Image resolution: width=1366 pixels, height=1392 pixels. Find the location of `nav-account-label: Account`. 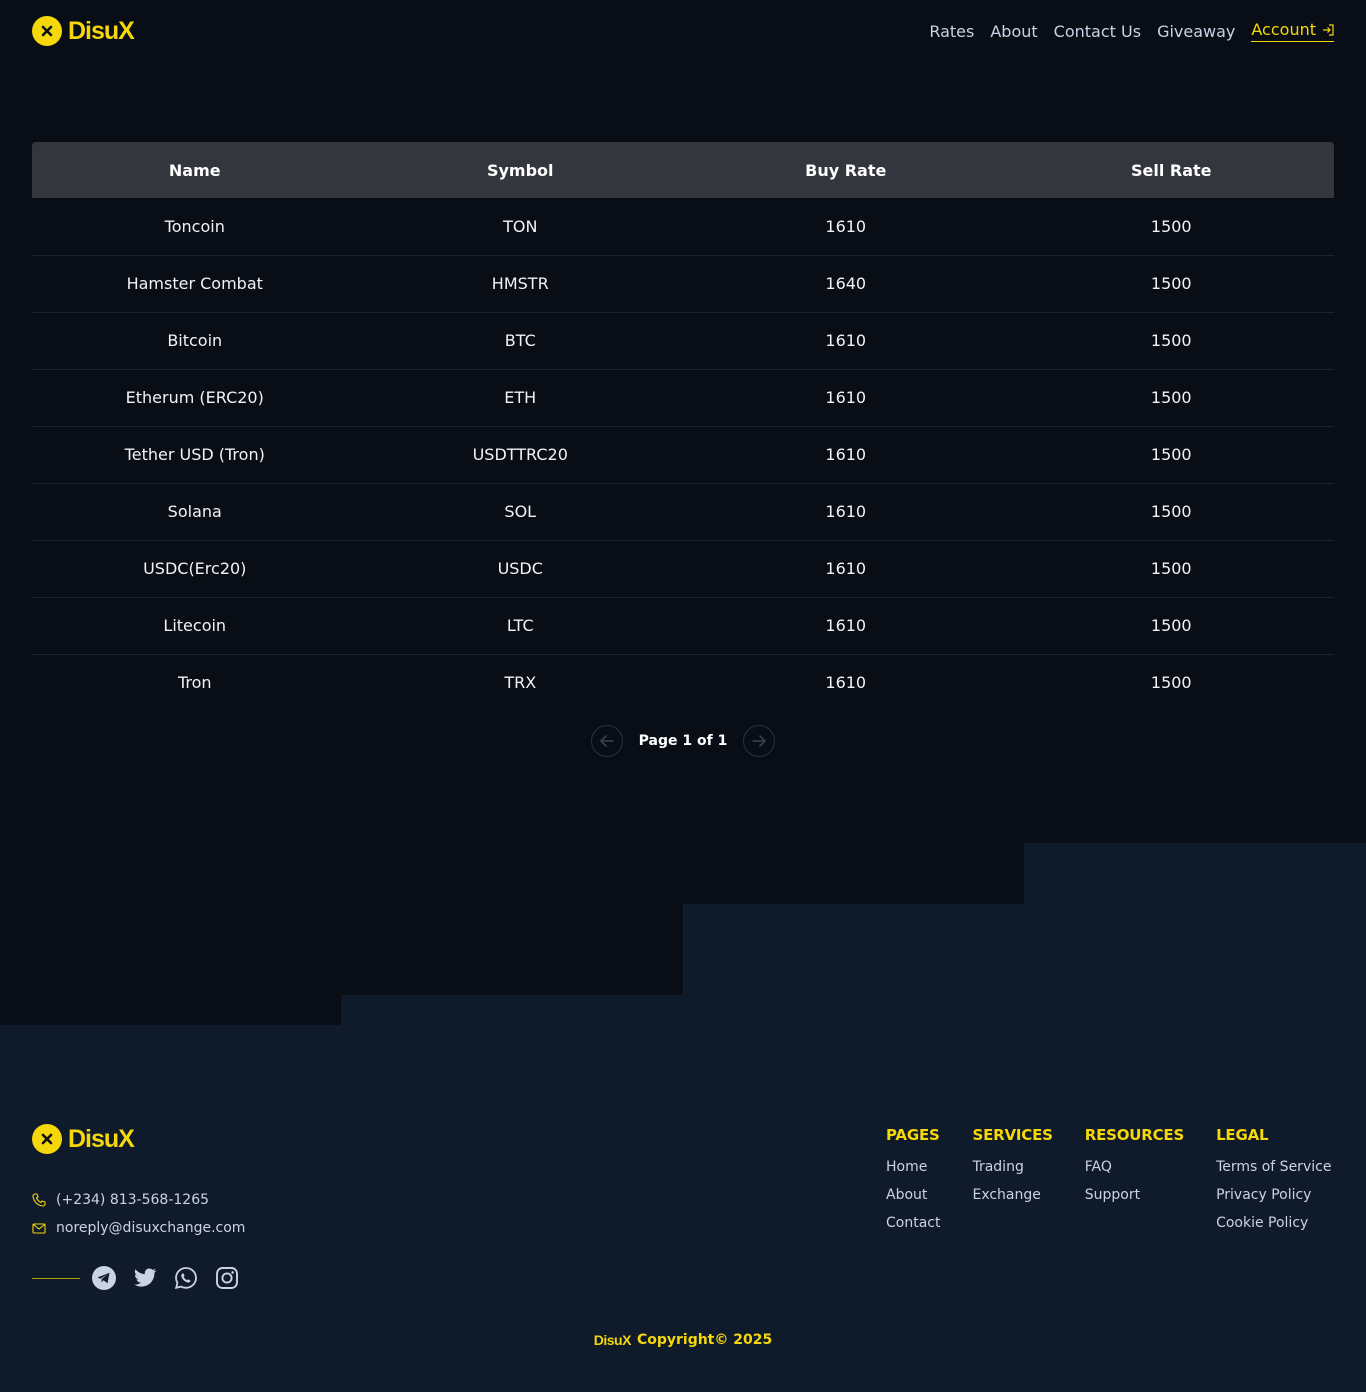

nav-account-label: Account is located at coordinates (1283, 29).